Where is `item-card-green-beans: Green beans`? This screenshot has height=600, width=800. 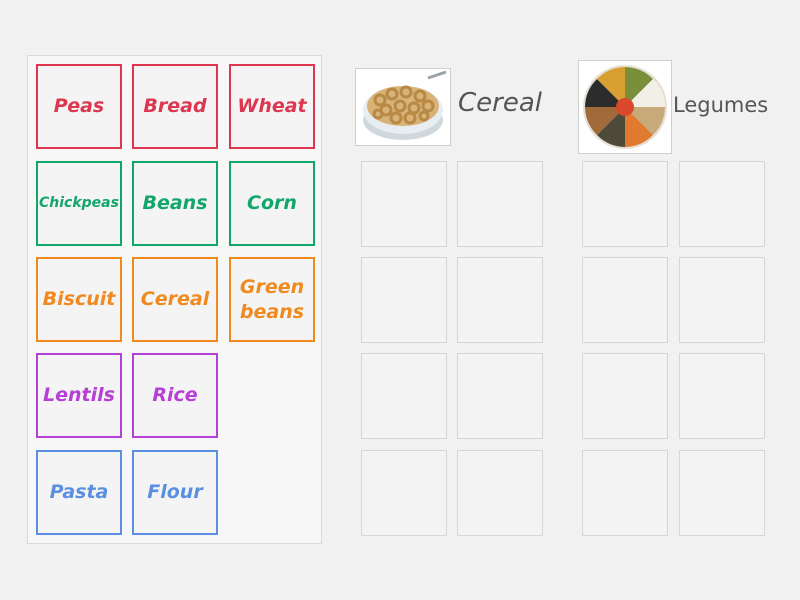 item-card-green-beans: Green beans is located at coordinates (272, 299).